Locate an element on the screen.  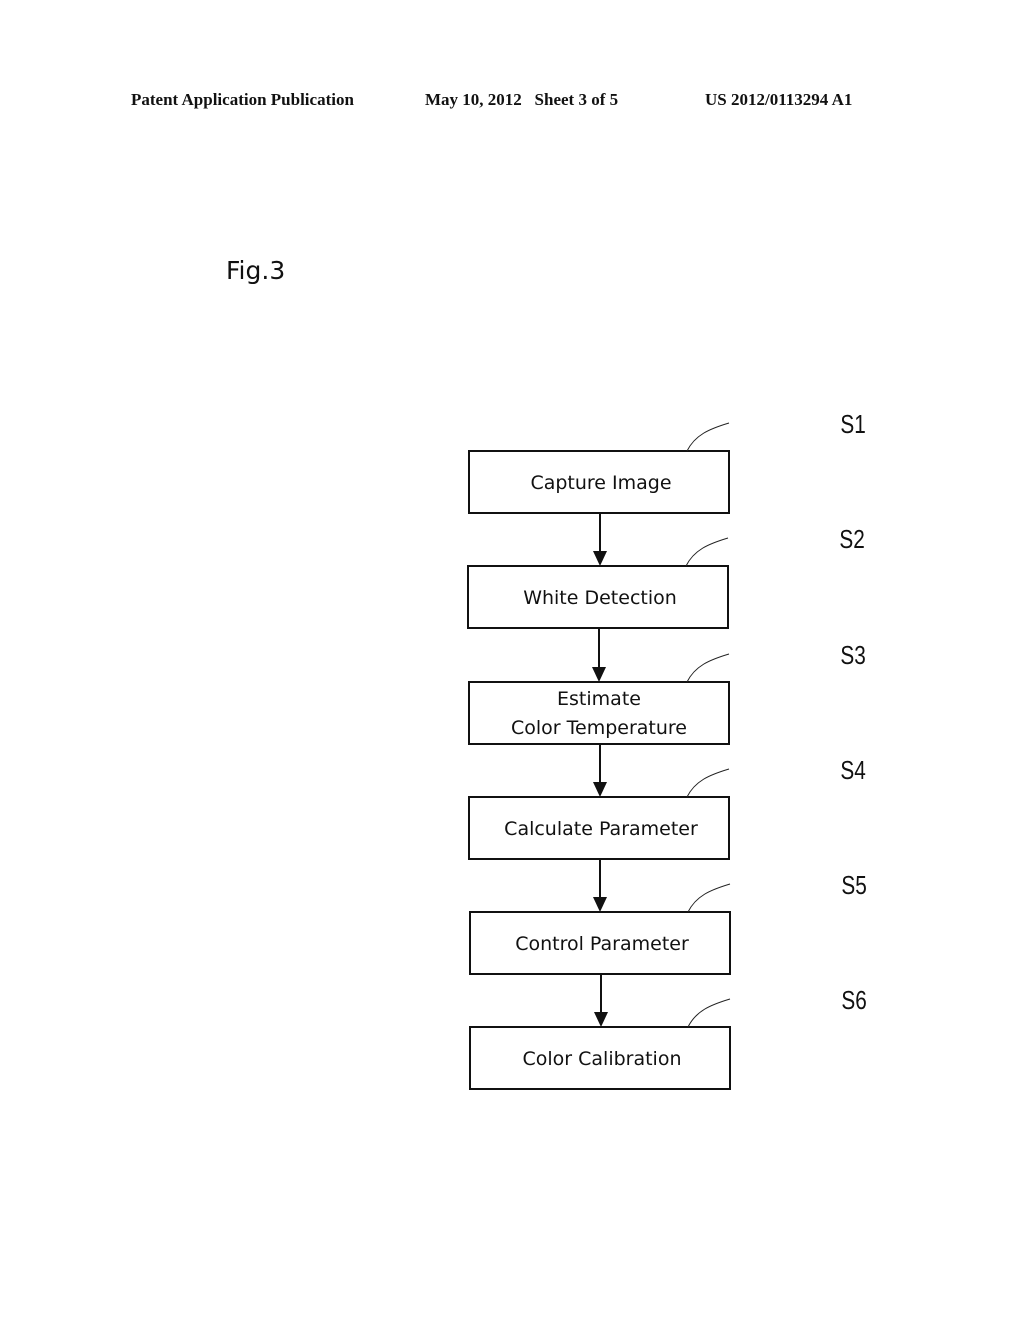
arrow-head-s3 is located at coordinates (600, 789).